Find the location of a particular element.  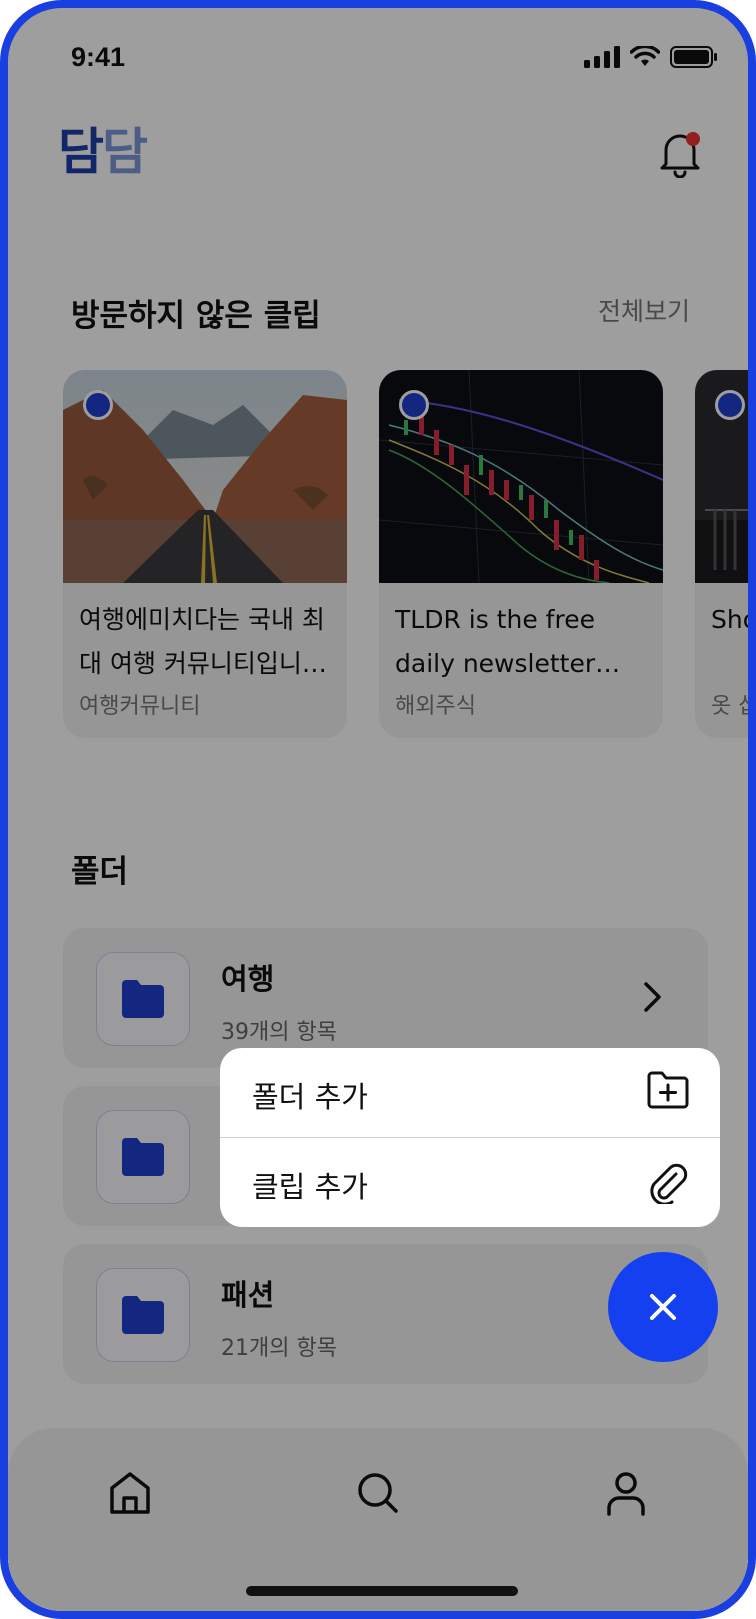

add-folder-menu-item: 폴더 추가 is located at coordinates (470, 1092).